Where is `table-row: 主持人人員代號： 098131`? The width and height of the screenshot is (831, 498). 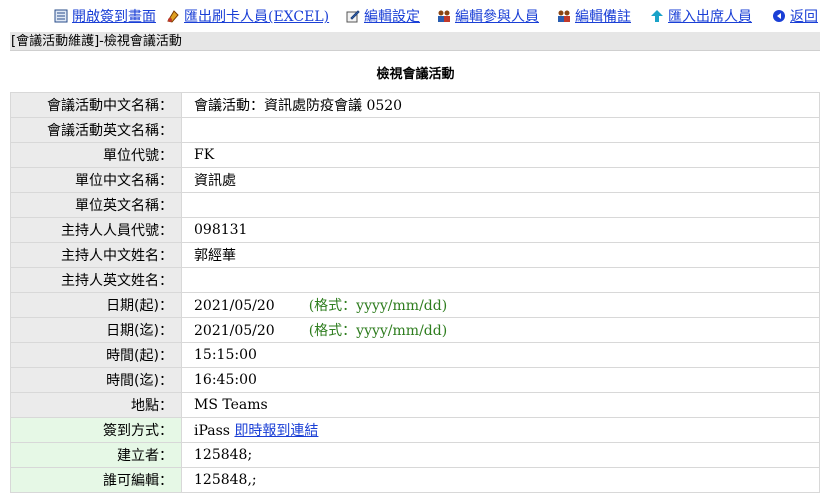 table-row: 主持人人員代號： 098131 is located at coordinates (415, 230).